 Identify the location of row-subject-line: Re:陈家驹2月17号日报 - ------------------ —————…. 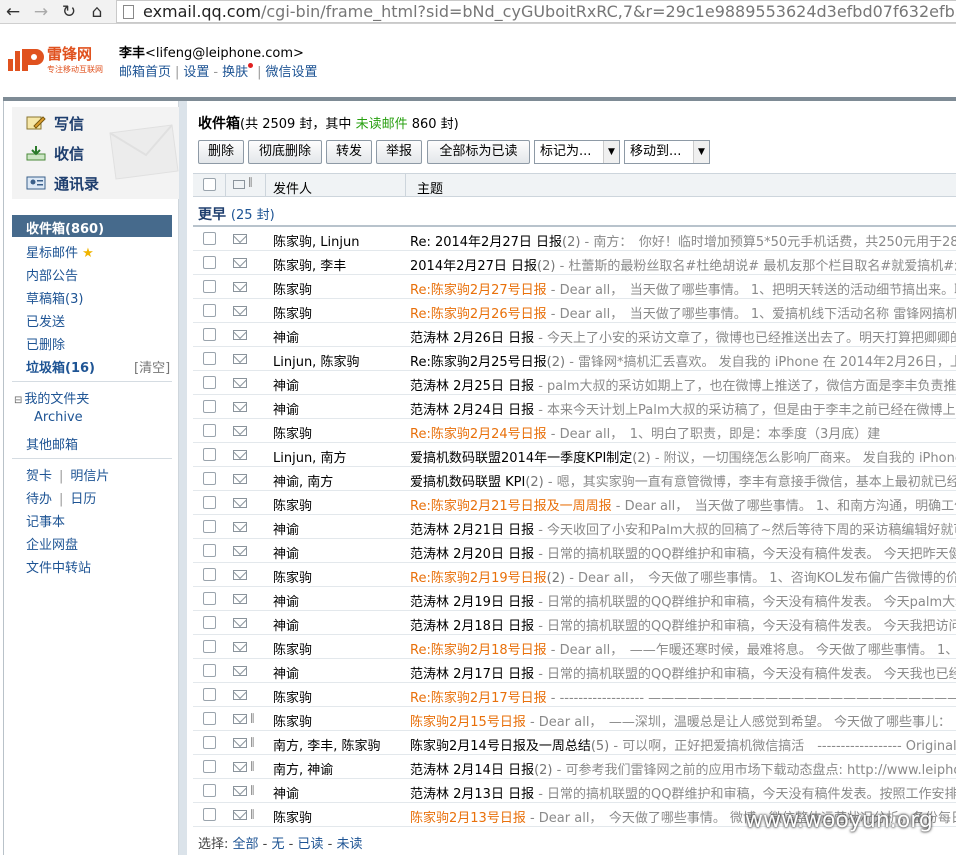
(683, 696).